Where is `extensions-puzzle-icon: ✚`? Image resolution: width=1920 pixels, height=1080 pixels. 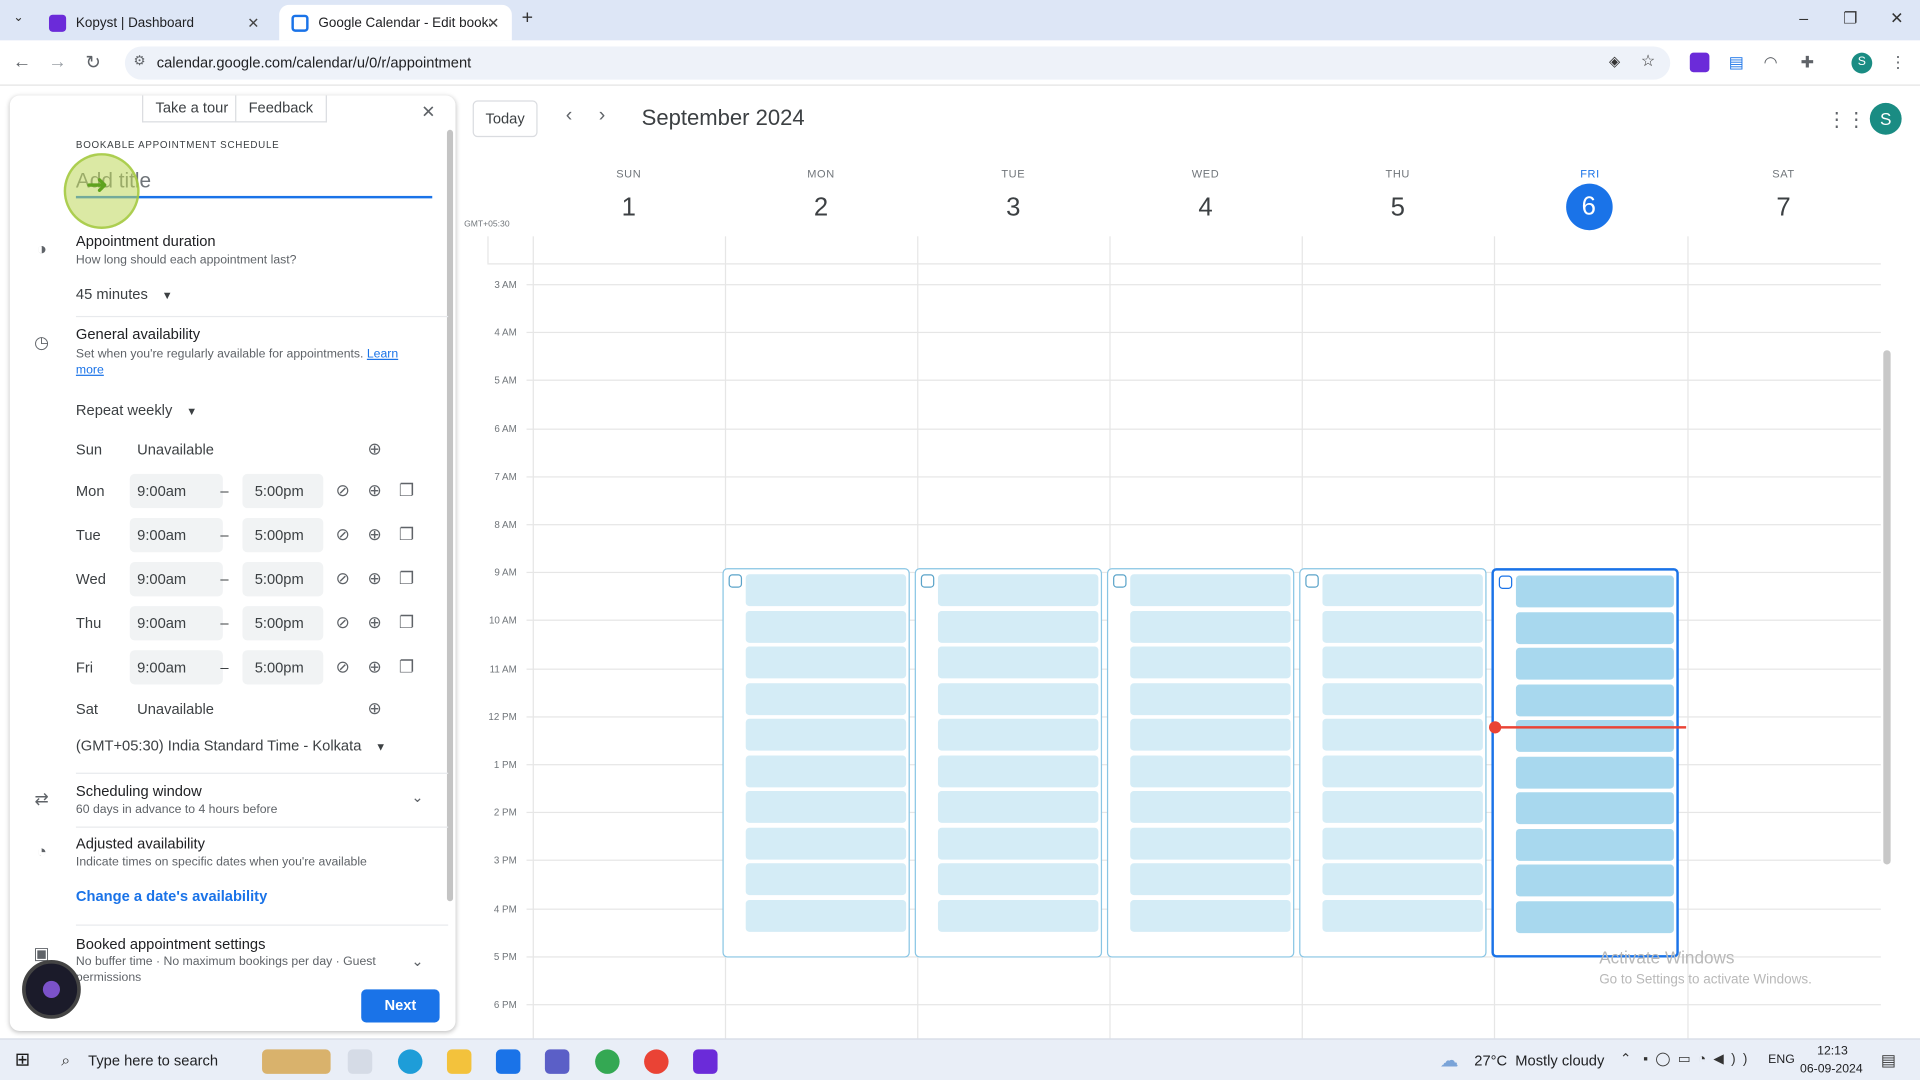
extensions-puzzle-icon: ✚ is located at coordinates (1808, 63).